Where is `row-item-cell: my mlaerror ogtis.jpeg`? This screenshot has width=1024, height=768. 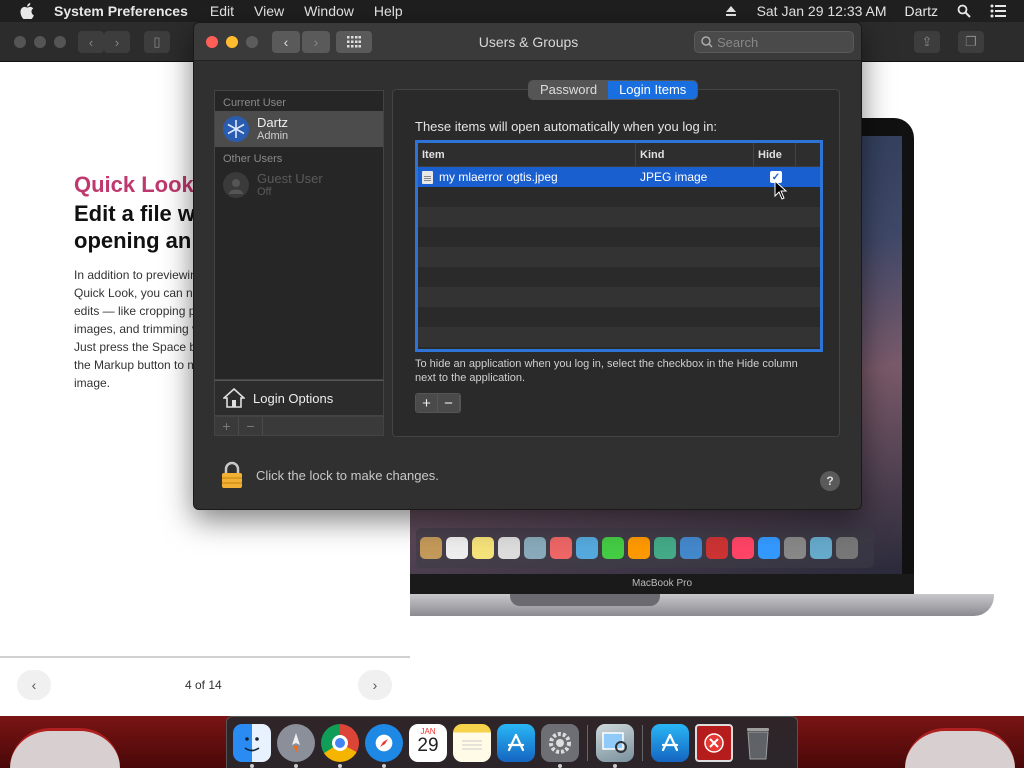
row-item-cell: my mlaerror ogtis.jpeg is located at coordinates (527, 177).